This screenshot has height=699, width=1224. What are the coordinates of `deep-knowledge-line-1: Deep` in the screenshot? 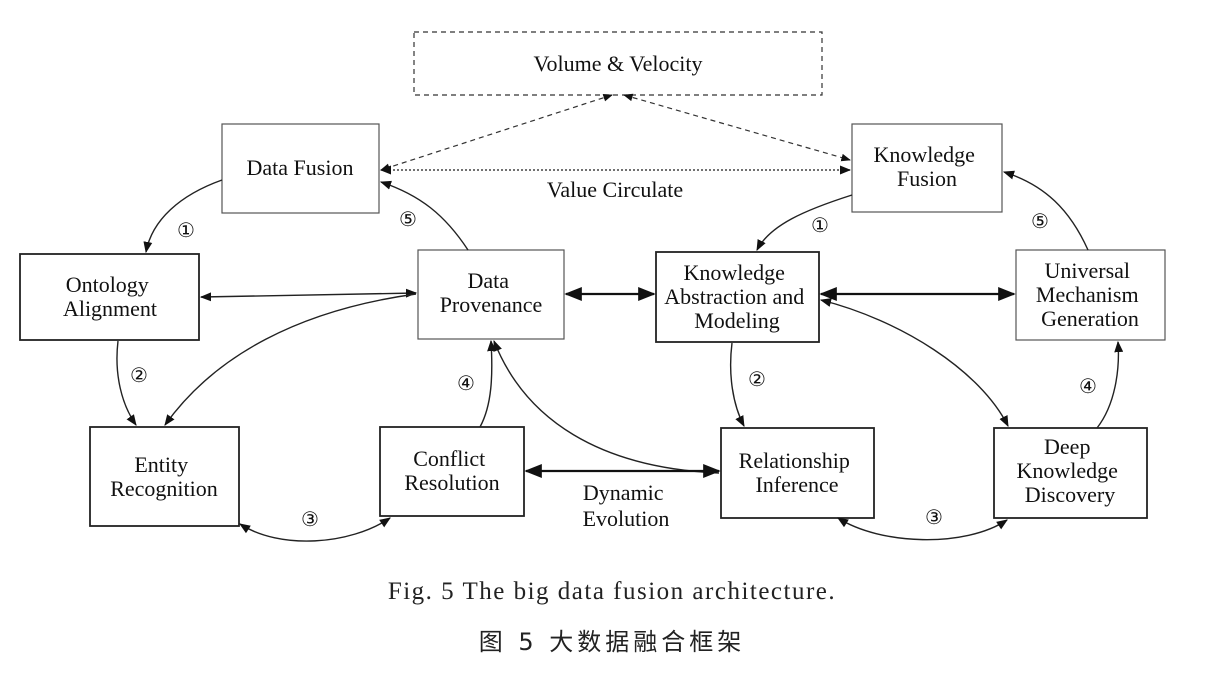 It's located at (1067, 446).